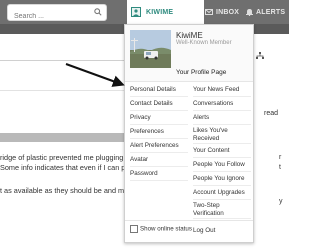 The height and width of the screenshot is (250, 320). What do you see at coordinates (189, 35) in the screenshot?
I see `user-name: KiwiME` at bounding box center [189, 35].